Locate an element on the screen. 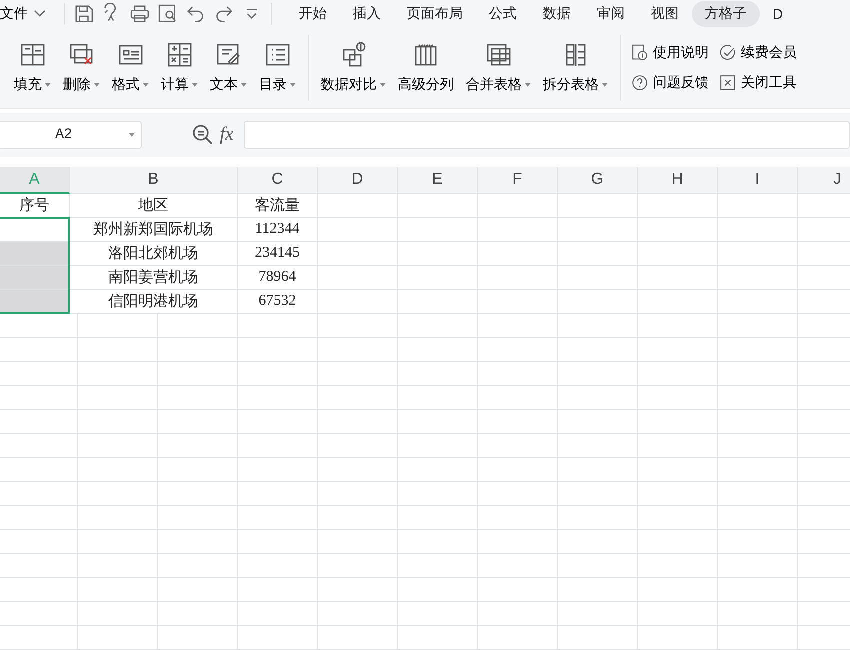 The height and width of the screenshot is (650, 850). ribbon-link: 使用说明 is located at coordinates (670, 53).